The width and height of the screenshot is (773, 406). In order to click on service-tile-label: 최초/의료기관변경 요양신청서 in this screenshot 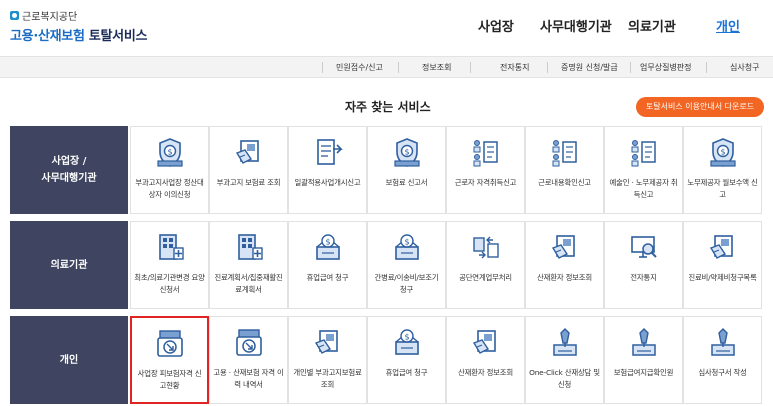, I will do `click(169, 283)`.